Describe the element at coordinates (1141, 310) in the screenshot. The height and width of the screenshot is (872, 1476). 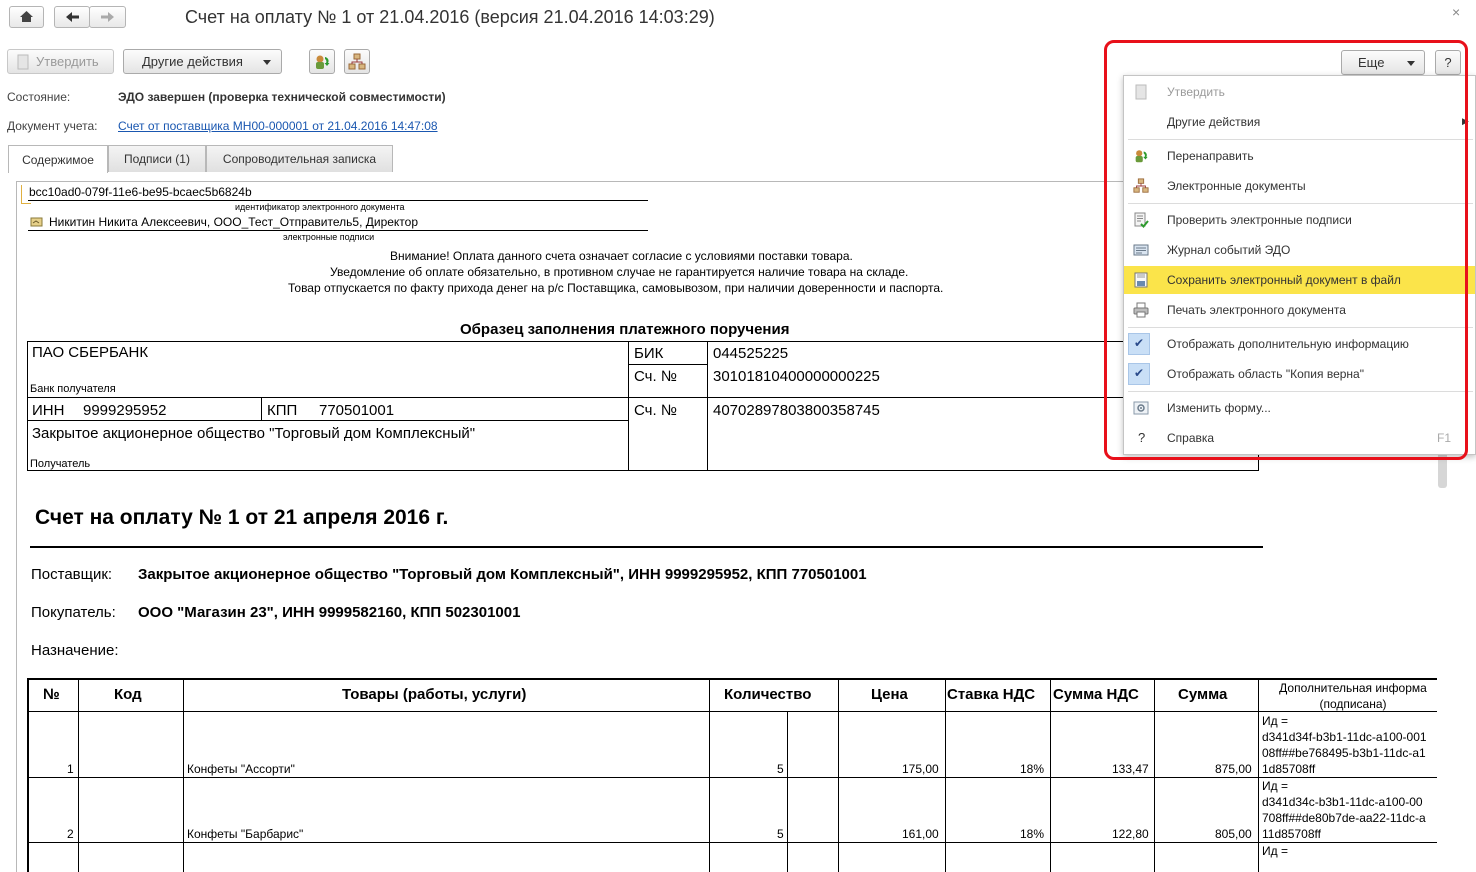
I see `printer-icon` at that location.